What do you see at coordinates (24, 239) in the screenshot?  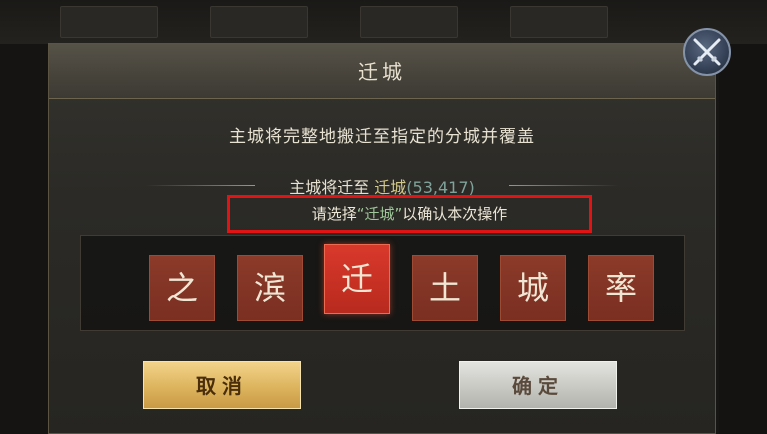 I see `background-left` at bounding box center [24, 239].